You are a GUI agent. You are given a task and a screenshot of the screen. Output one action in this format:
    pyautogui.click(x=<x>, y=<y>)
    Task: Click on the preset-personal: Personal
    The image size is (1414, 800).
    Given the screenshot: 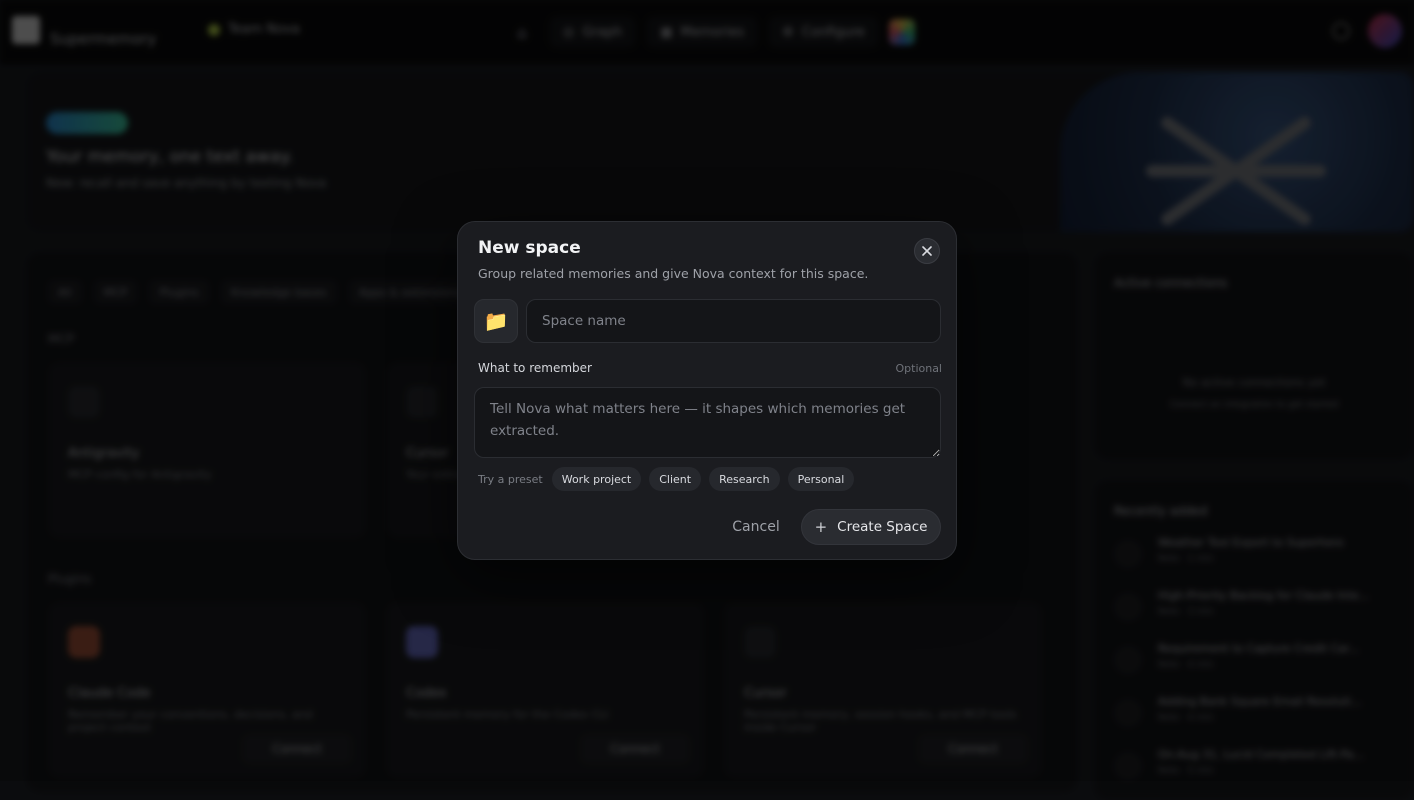 What is the action you would take?
    pyautogui.click(x=821, y=479)
    